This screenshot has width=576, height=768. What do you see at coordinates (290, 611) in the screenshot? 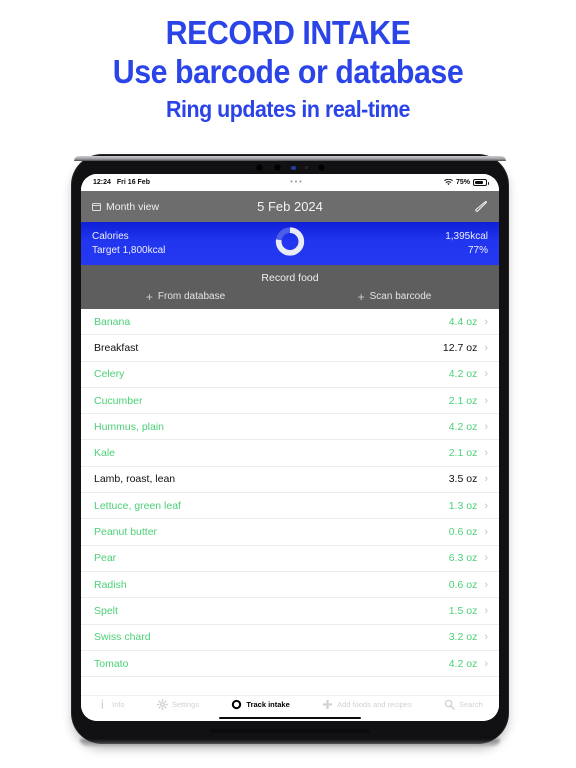
I see `food-list-row: Spelt 1.5 oz ›` at bounding box center [290, 611].